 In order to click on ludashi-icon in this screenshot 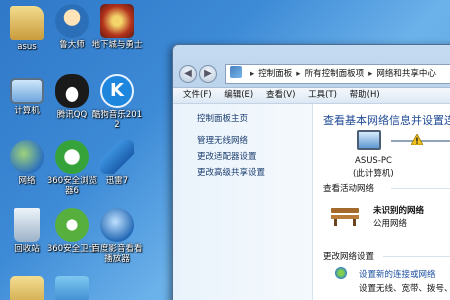, I will do `click(72, 21)`.